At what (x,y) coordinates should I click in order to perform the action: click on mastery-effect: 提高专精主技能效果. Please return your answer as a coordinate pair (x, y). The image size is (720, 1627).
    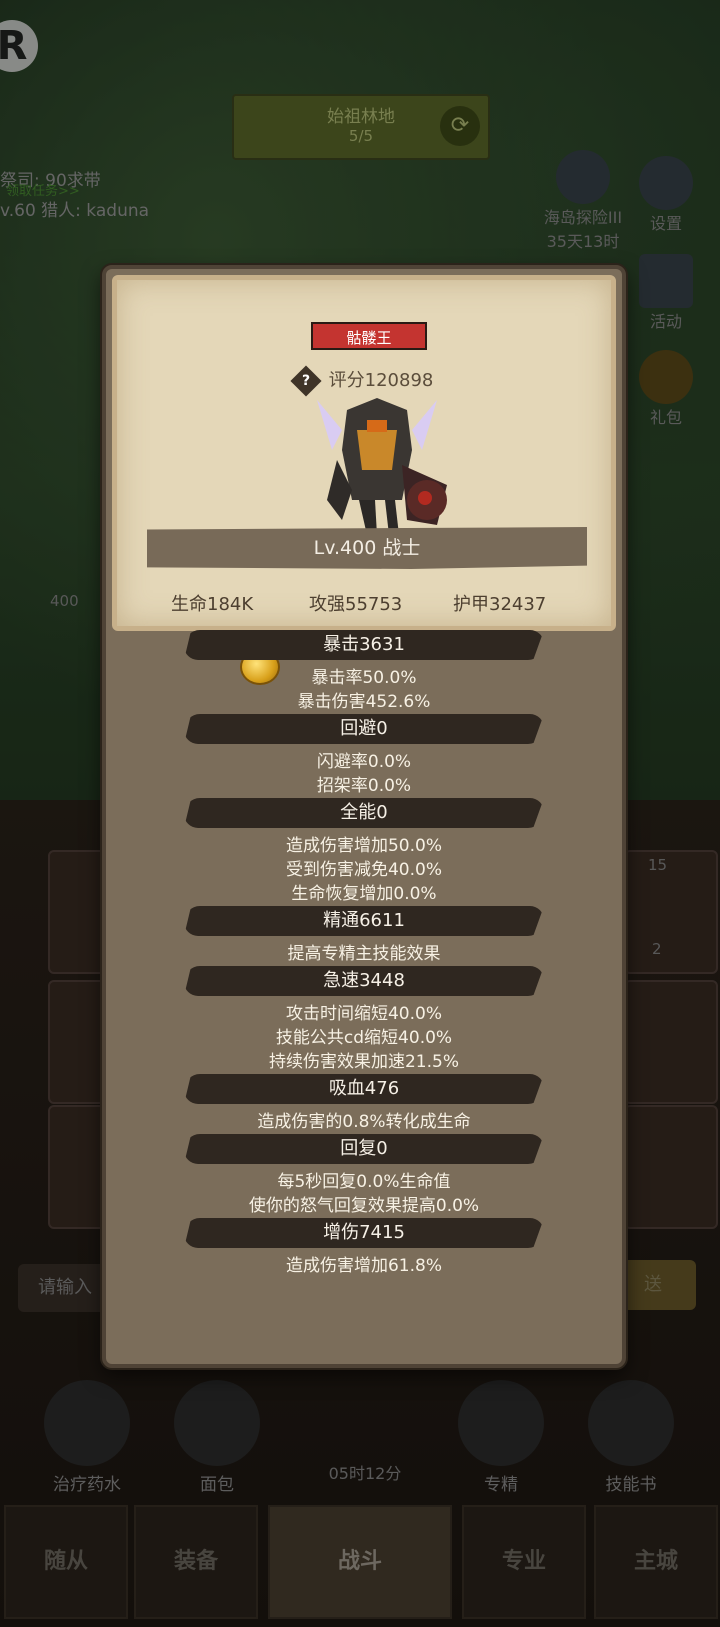
    Looking at the image, I should click on (364, 954).